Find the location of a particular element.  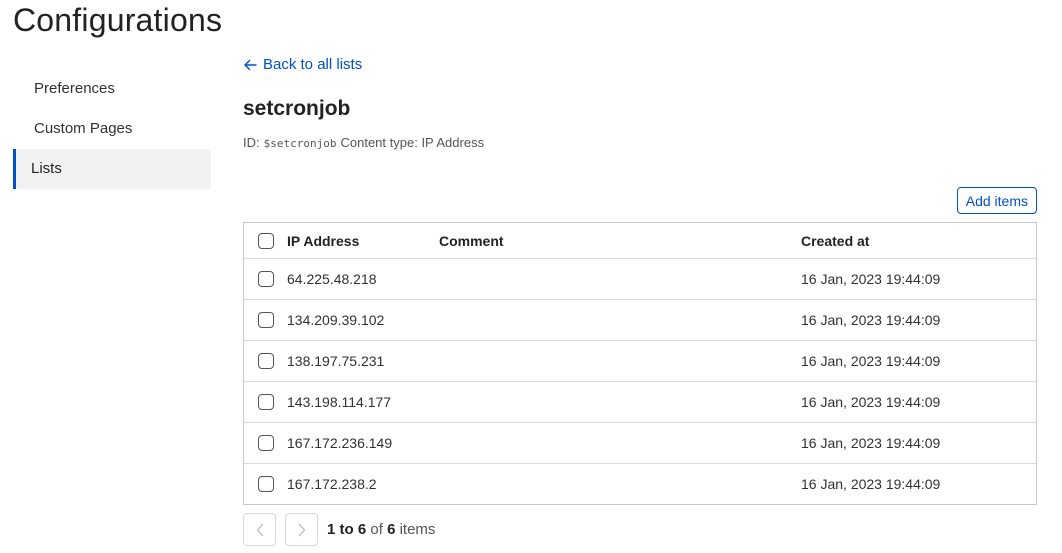

list-id: $setcronjob is located at coordinates (300, 143).